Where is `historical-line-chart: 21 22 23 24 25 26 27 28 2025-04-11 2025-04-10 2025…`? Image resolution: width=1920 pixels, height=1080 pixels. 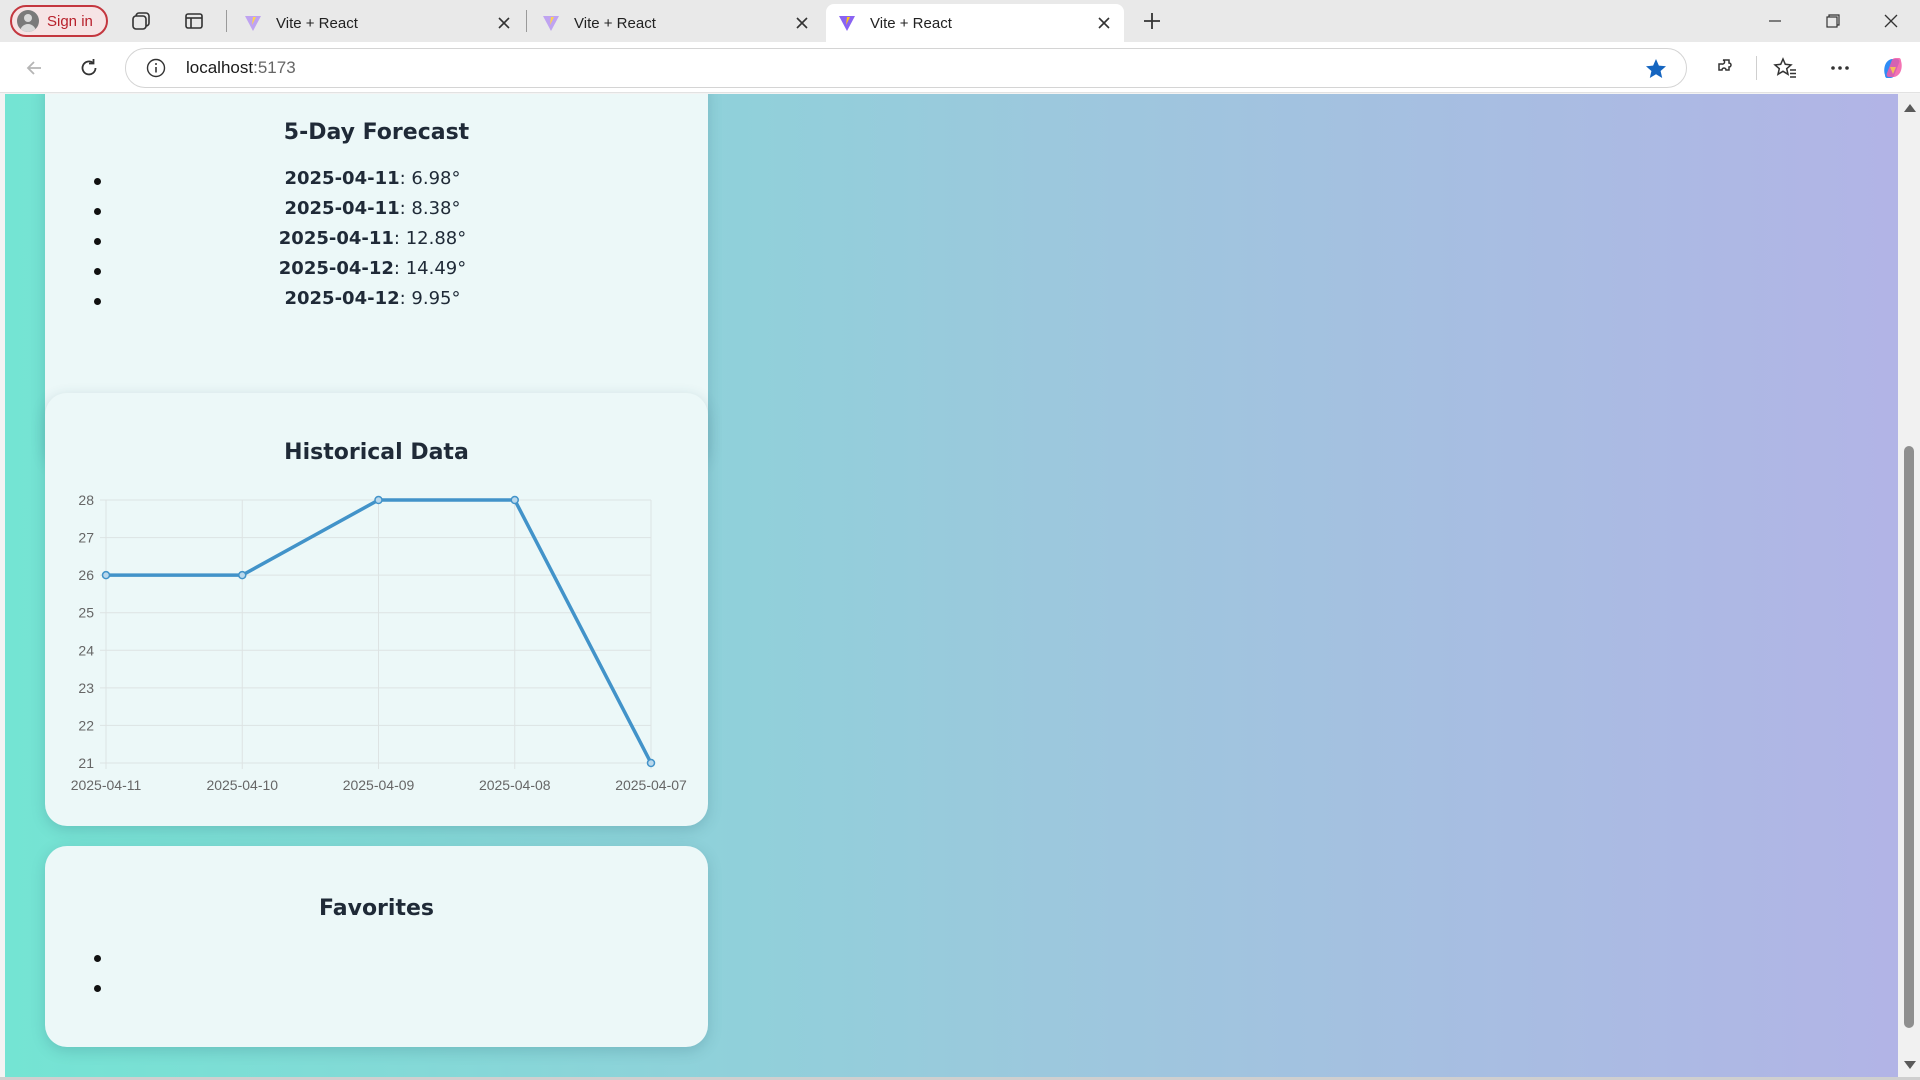 historical-line-chart: 21 22 23 24 25 26 27 28 2025-04-11 2025-04-10 2025… is located at coordinates (379, 642).